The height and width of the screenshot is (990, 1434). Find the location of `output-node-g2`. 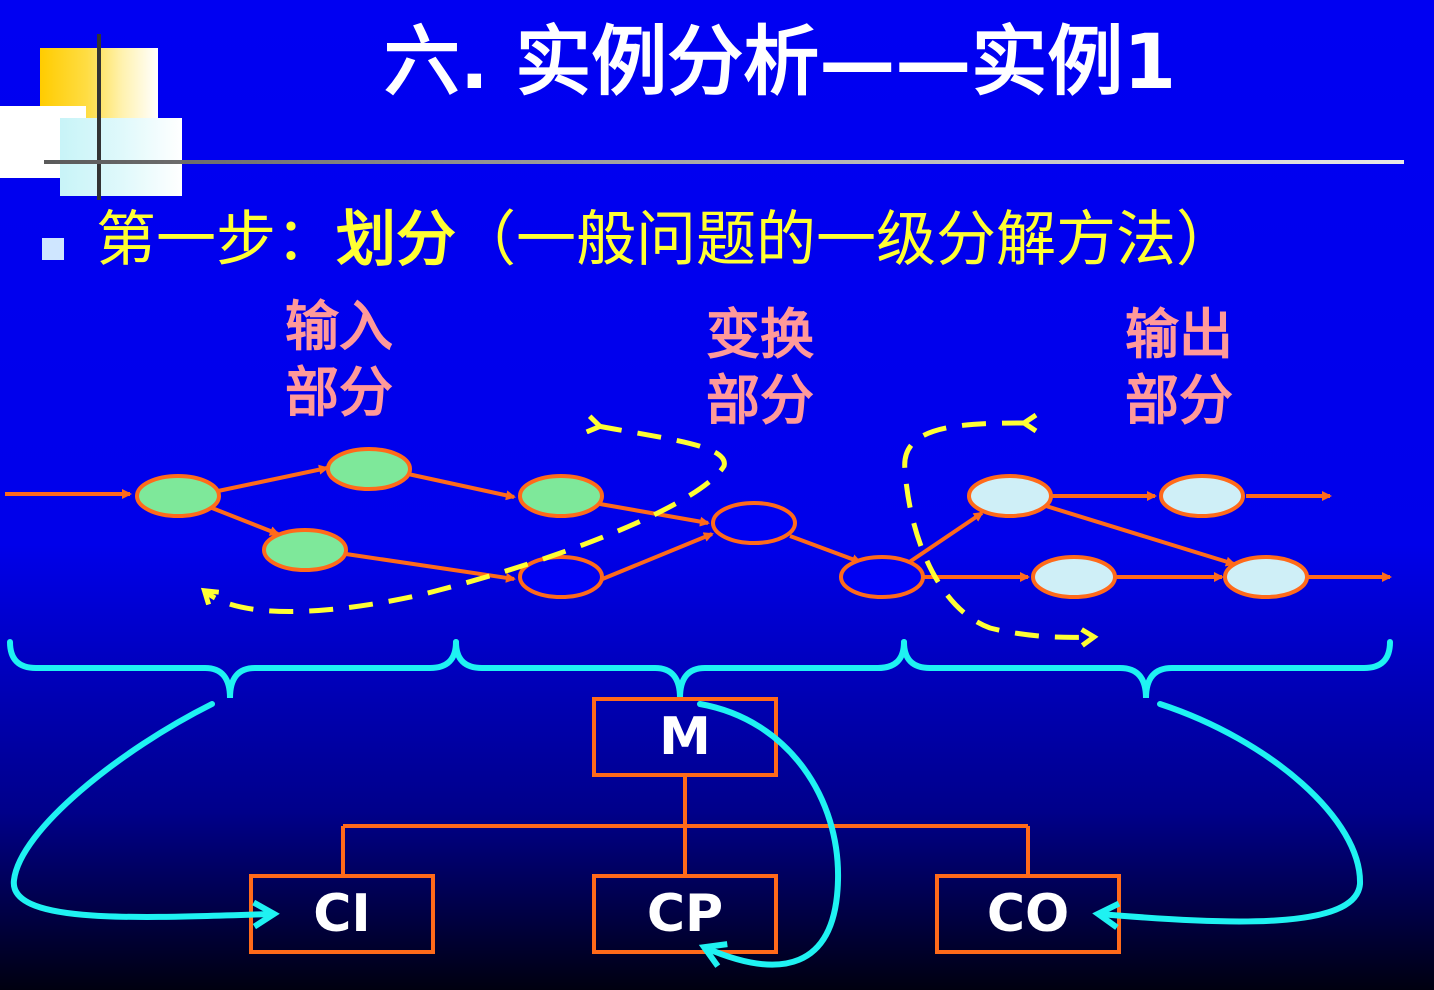

output-node-g2 is located at coordinates (1266, 577).